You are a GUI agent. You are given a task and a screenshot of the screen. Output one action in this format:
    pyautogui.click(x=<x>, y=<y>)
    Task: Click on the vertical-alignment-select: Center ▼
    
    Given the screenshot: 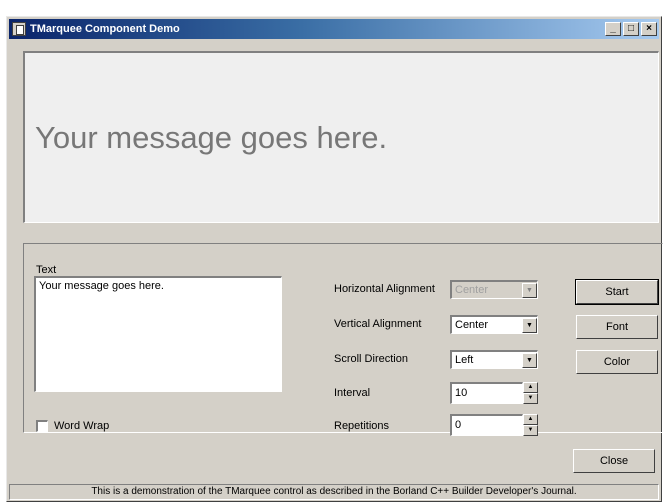 What is the action you would take?
    pyautogui.click(x=494, y=324)
    